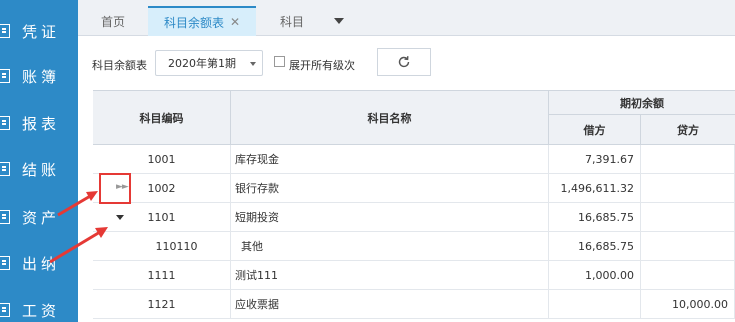 This screenshot has width=735, height=322. What do you see at coordinates (78, 227) in the screenshot?
I see `annotation-arrows` at bounding box center [78, 227].